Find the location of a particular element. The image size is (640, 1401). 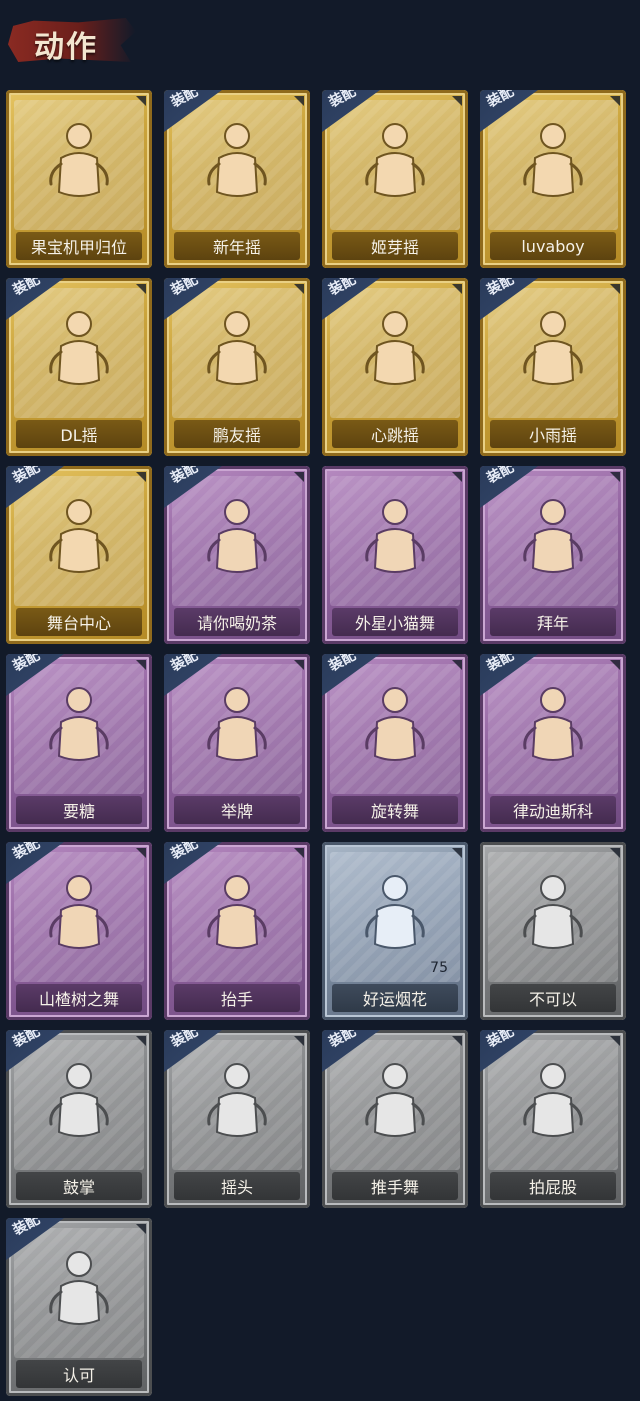

emote-label: 外星小猫舞 is located at coordinates (394, 623).